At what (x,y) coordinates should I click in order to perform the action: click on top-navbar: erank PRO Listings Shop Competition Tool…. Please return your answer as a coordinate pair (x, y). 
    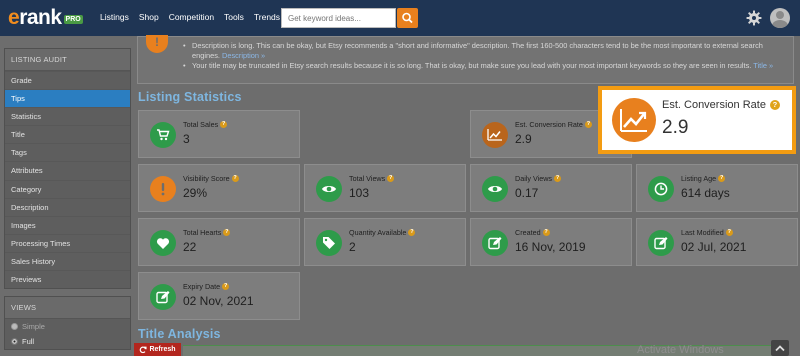
    Looking at the image, I should click on (400, 18).